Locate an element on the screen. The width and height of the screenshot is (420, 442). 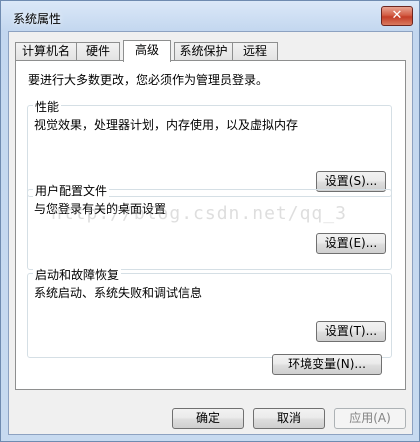
tab-hardware: 硬件 is located at coordinates (98, 51).